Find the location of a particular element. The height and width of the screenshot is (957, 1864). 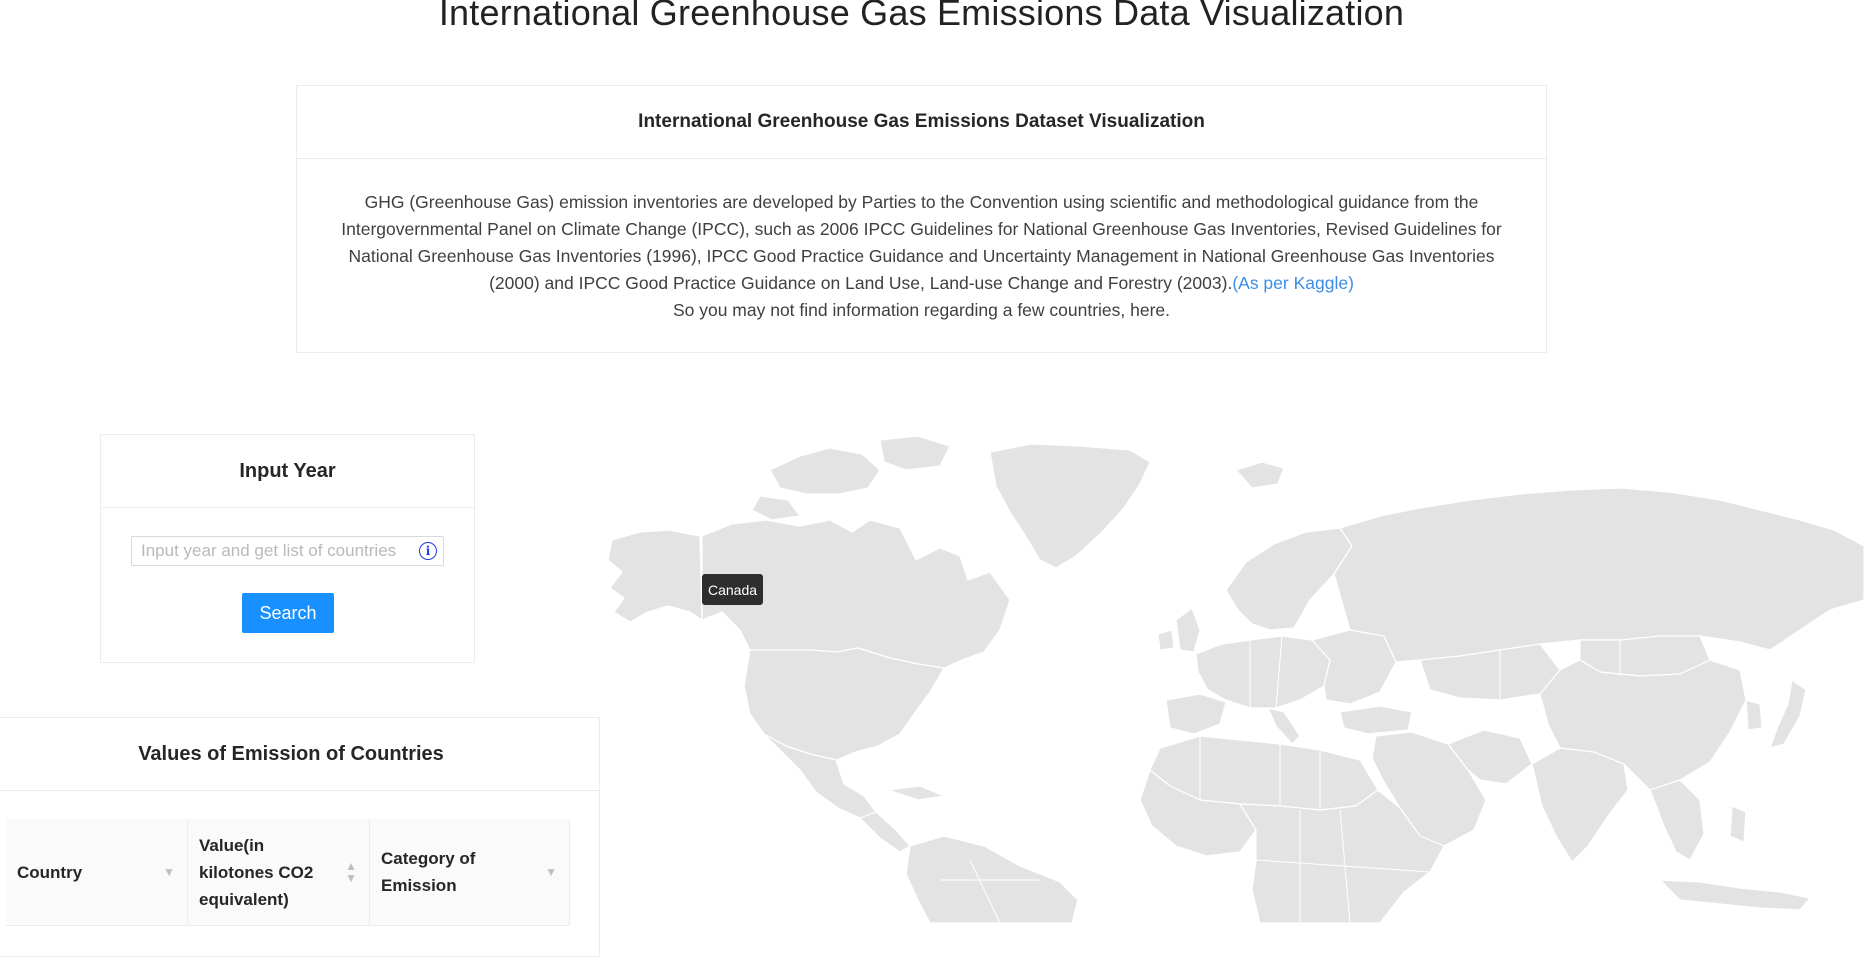

country-western-europe is located at coordinates (1263, 672).